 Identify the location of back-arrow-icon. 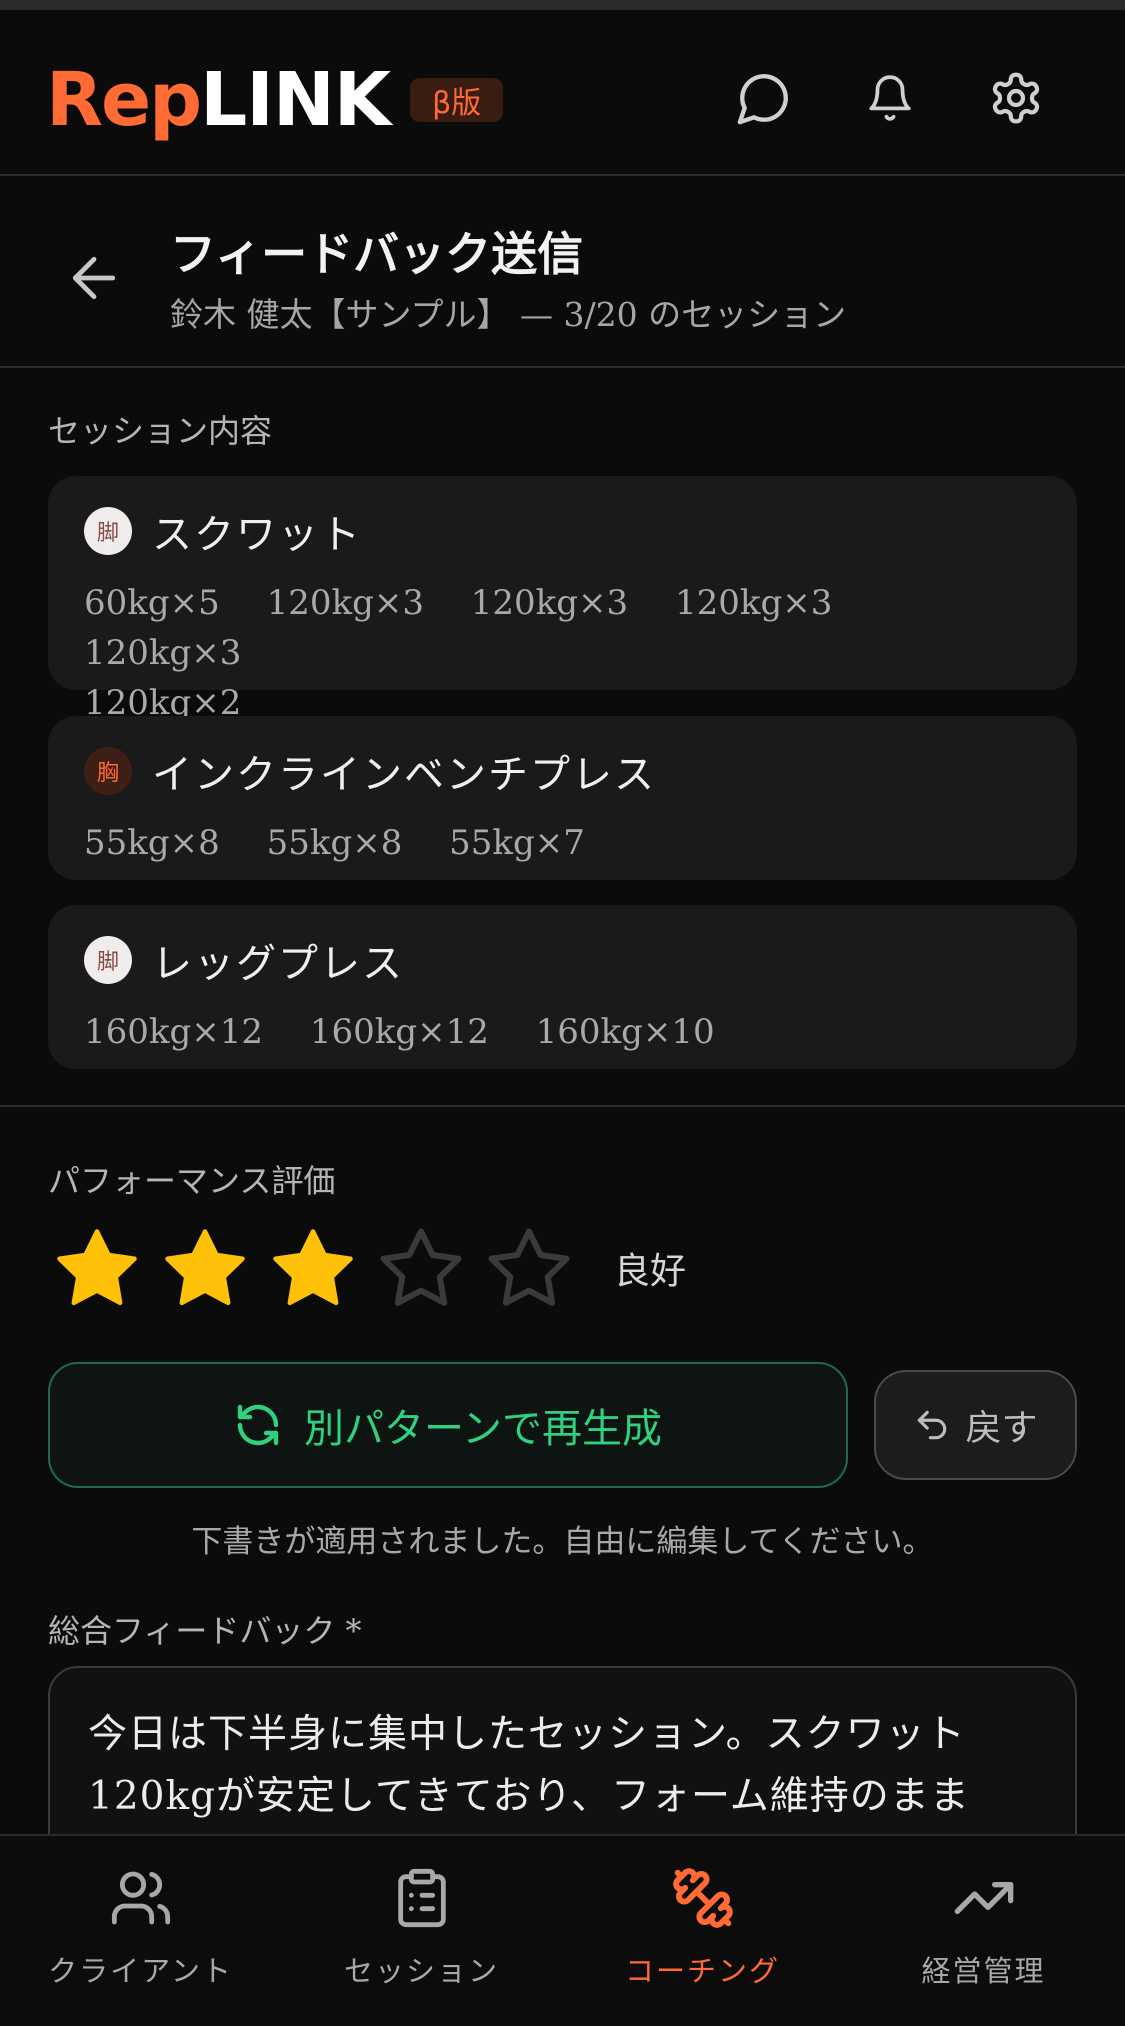
(94, 278).